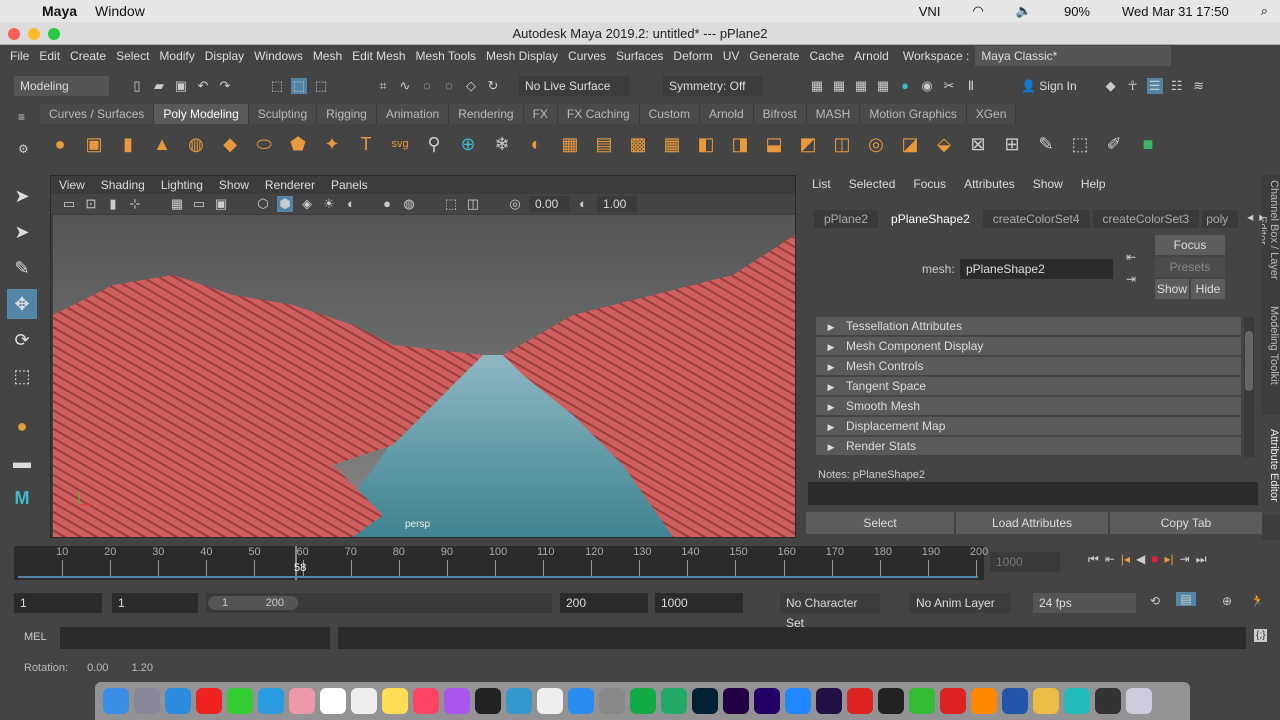  What do you see at coordinates (1015, 701) in the screenshot?
I see `word-icon` at bounding box center [1015, 701].